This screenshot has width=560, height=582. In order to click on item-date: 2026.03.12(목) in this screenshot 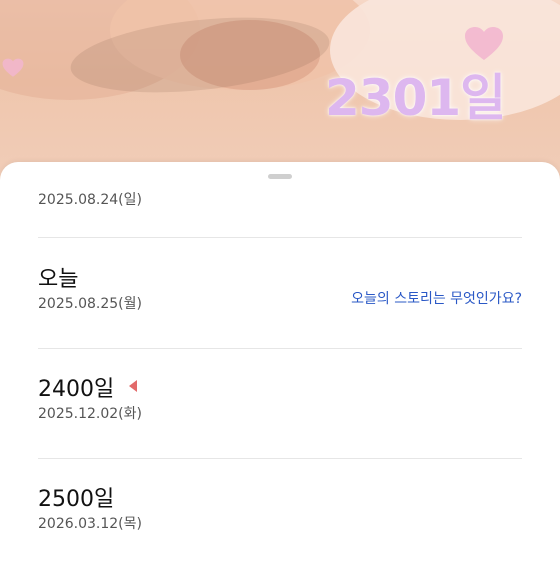, I will do `click(90, 524)`.